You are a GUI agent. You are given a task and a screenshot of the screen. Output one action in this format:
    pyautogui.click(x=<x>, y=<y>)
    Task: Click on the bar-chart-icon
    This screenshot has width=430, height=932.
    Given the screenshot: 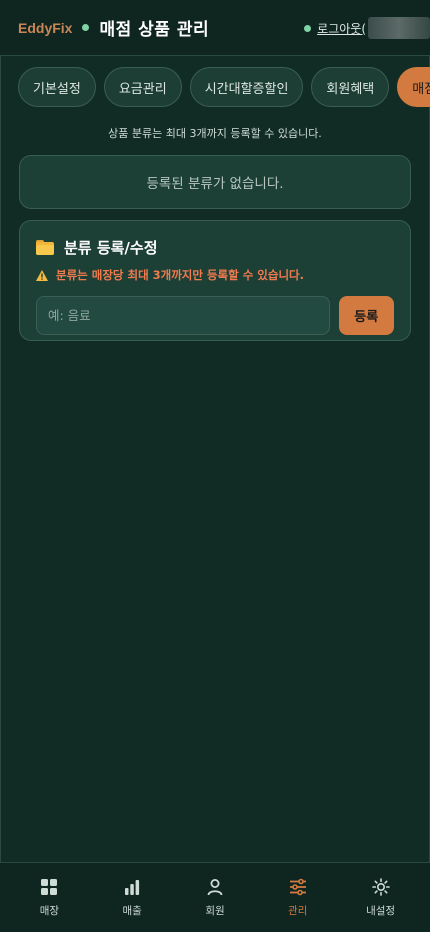 What is the action you would take?
    pyautogui.click(x=132, y=887)
    